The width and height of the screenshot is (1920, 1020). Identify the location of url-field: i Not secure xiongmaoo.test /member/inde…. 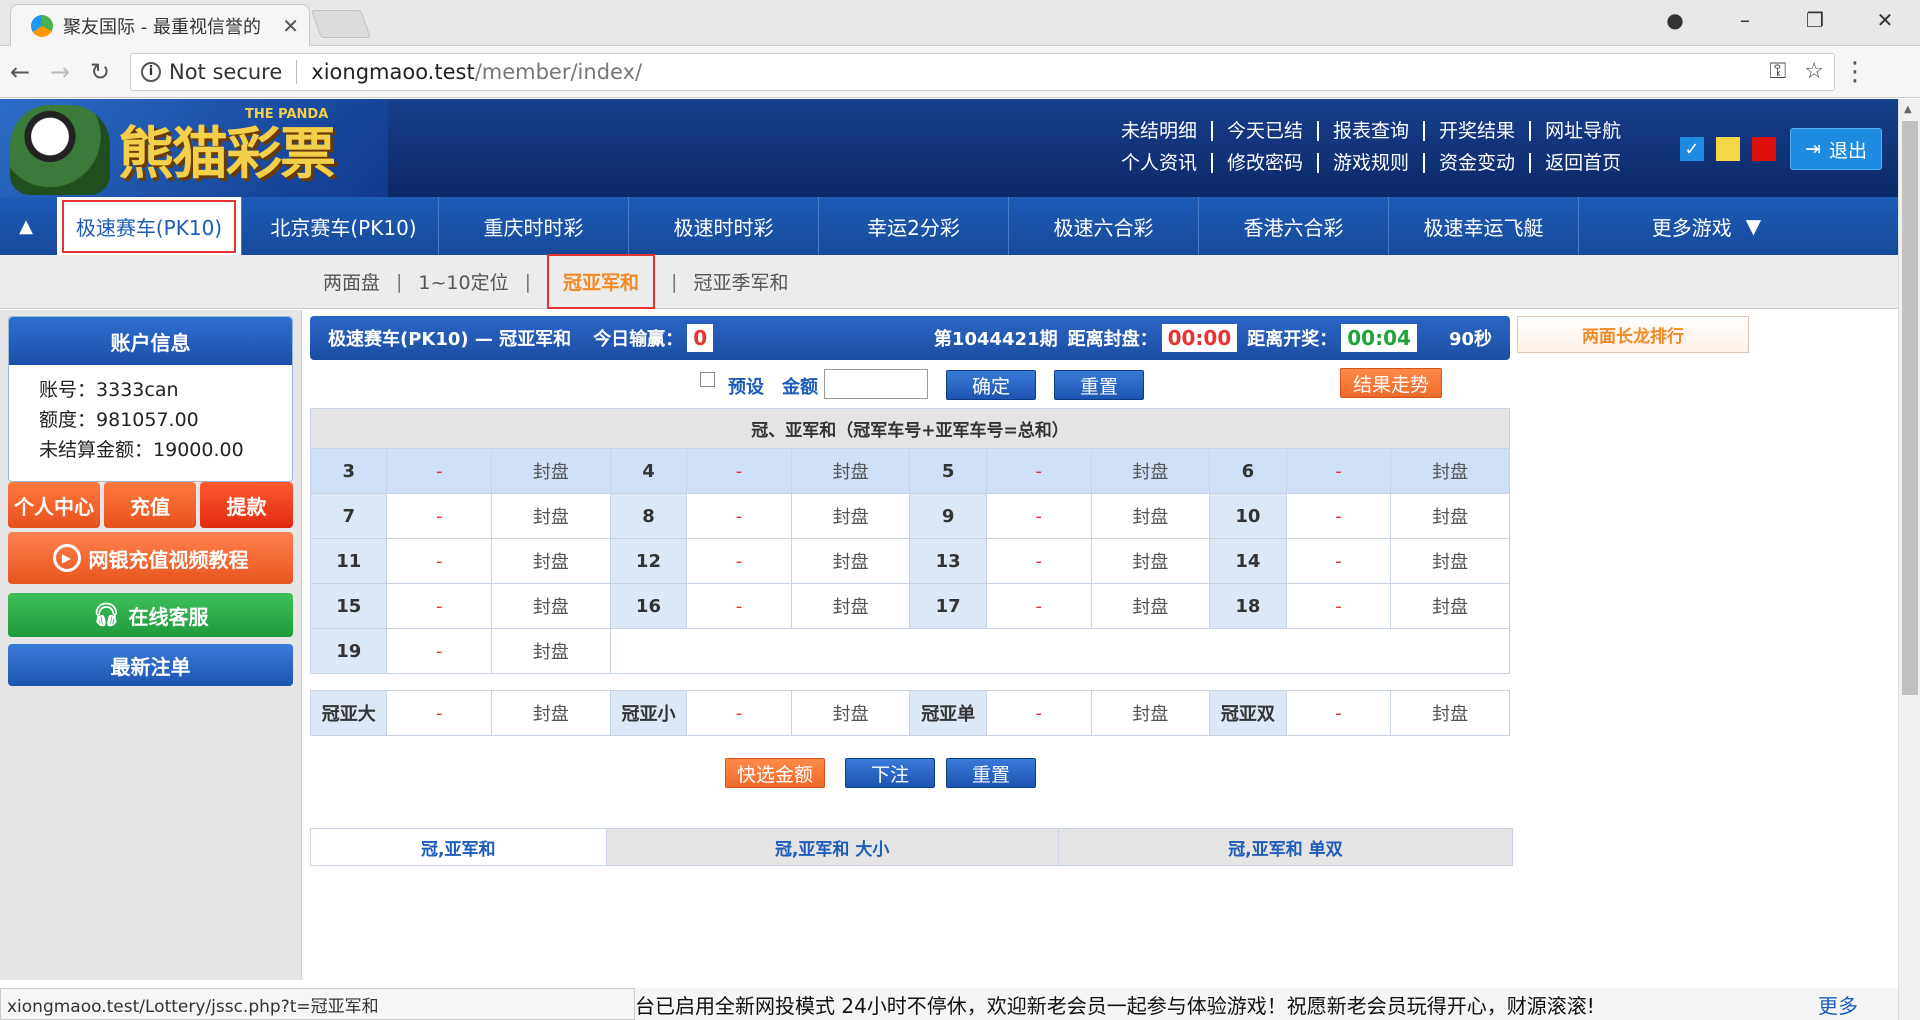
(982, 71).